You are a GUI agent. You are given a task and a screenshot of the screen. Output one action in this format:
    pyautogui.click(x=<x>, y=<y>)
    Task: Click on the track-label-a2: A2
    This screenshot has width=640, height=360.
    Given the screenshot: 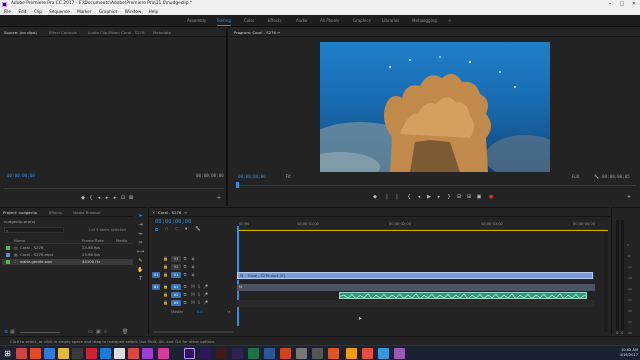 What is the action you would take?
    pyautogui.click(x=176, y=295)
    